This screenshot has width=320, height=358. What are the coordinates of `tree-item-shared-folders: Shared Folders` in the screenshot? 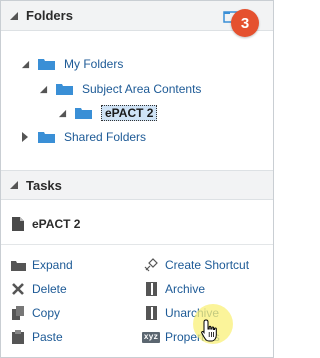 It's located at (83, 137).